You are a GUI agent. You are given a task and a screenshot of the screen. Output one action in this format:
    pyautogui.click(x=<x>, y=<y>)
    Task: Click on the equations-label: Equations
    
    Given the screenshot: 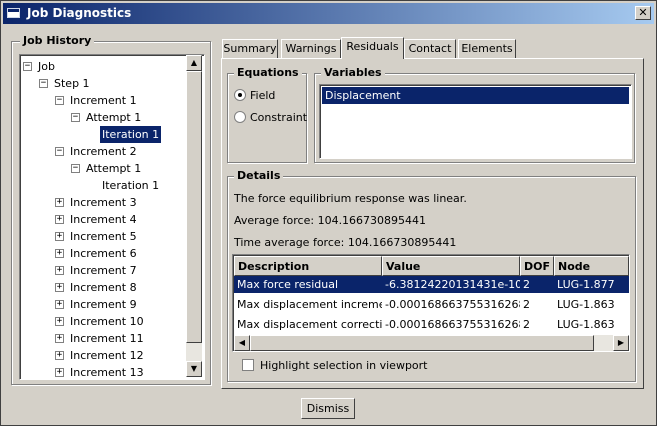 What is the action you would take?
    pyautogui.click(x=268, y=72)
    